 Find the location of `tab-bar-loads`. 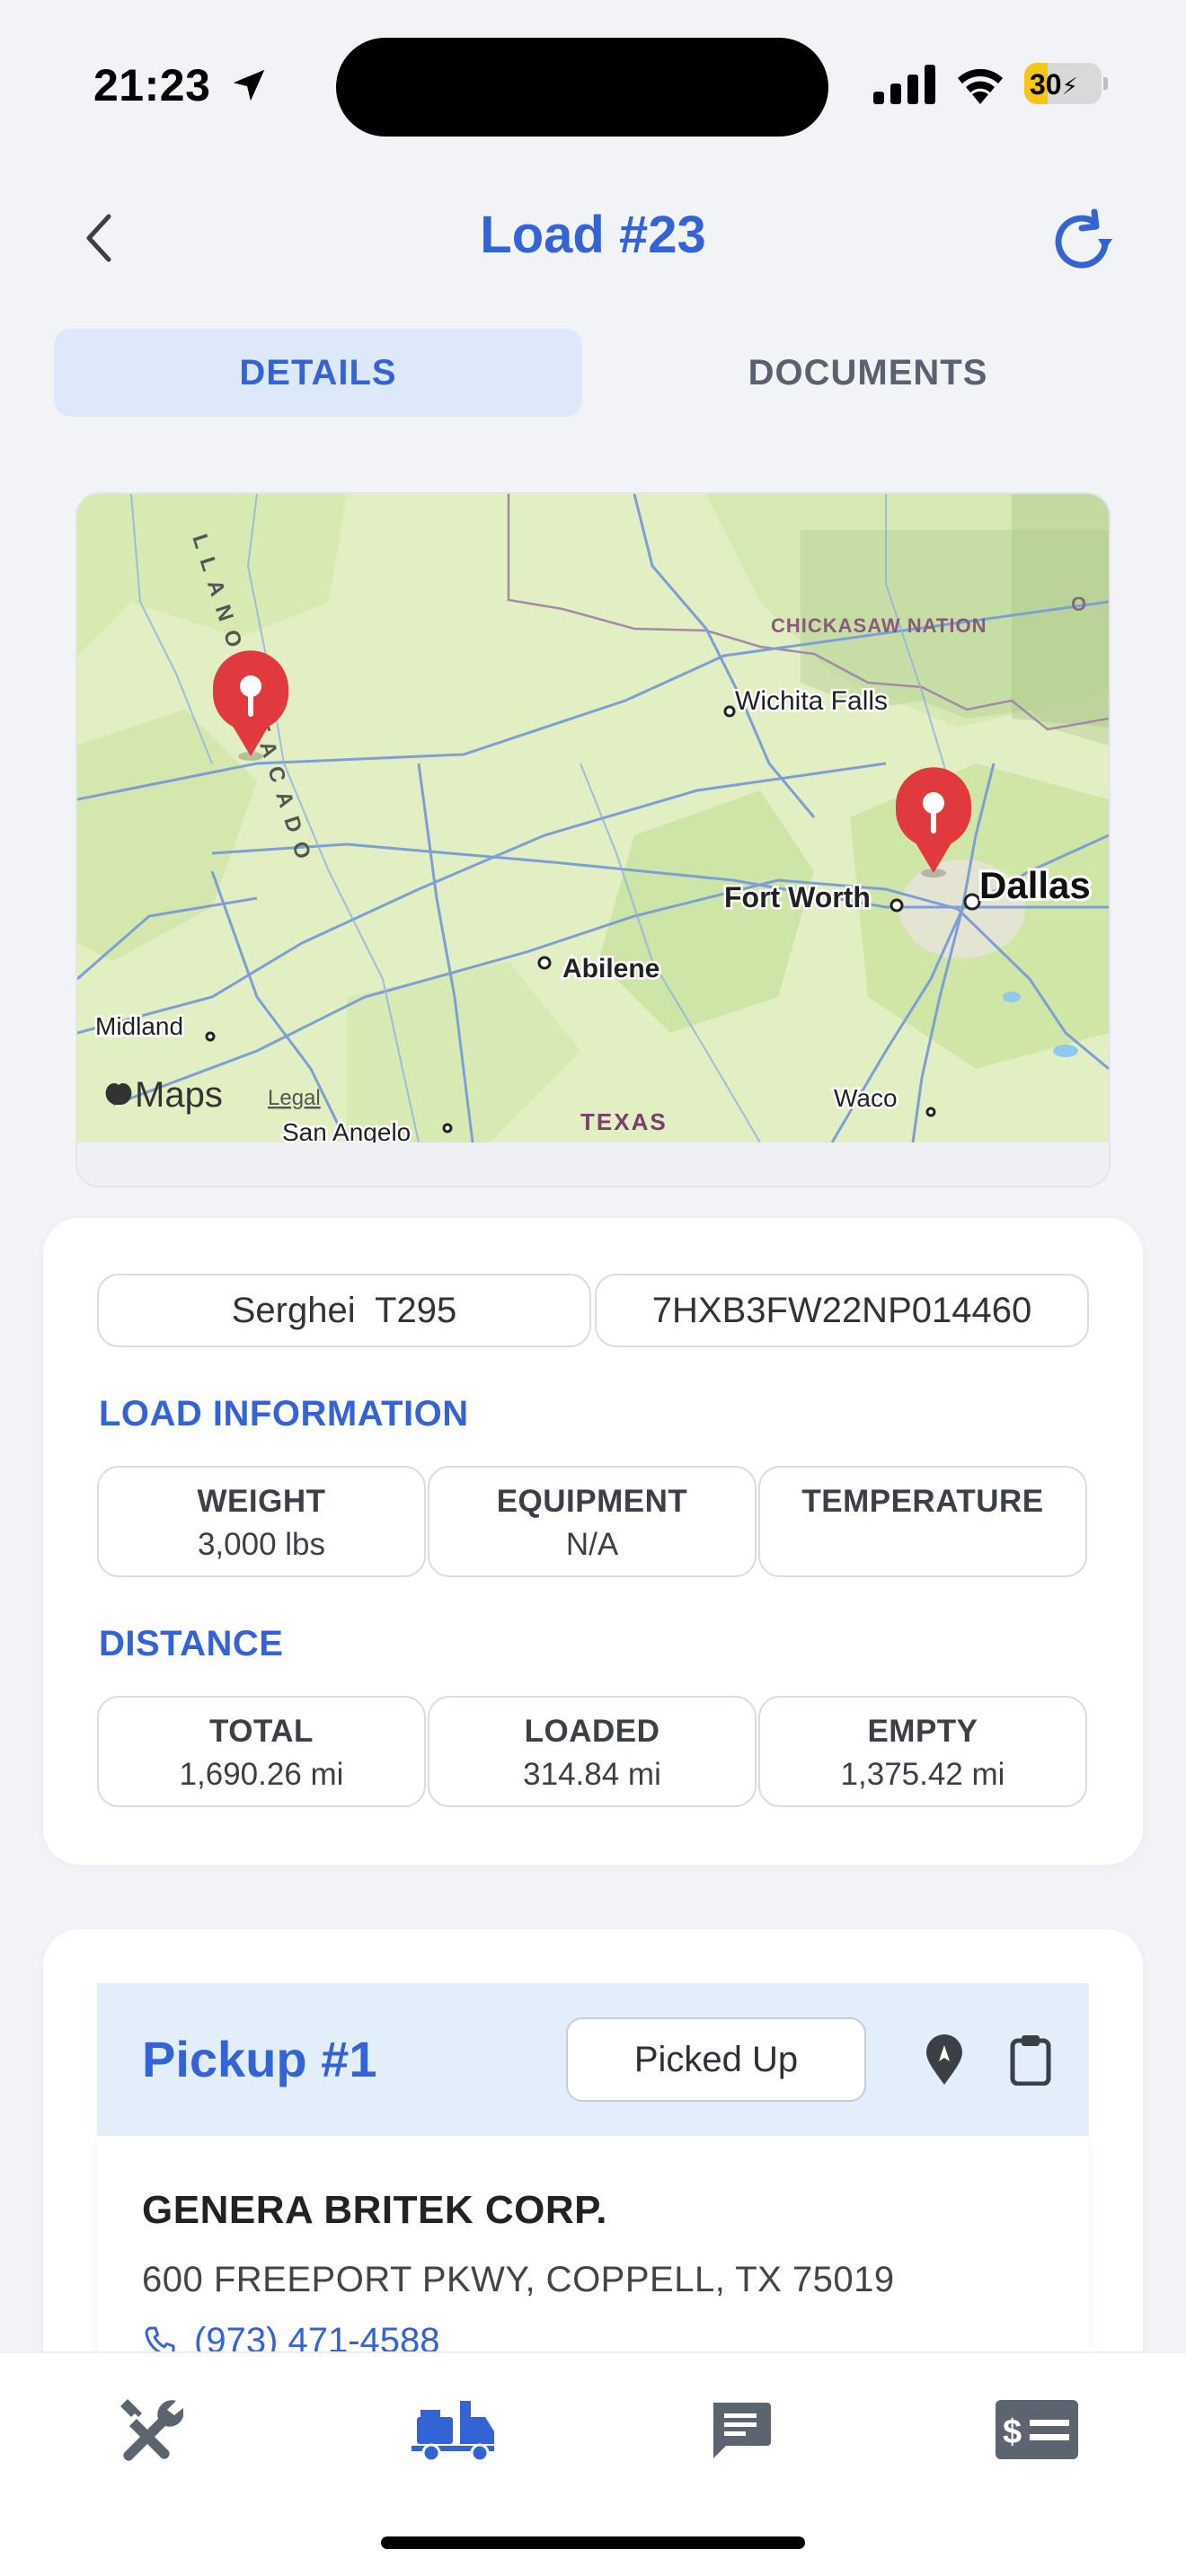

tab-bar-loads is located at coordinates (453, 2429).